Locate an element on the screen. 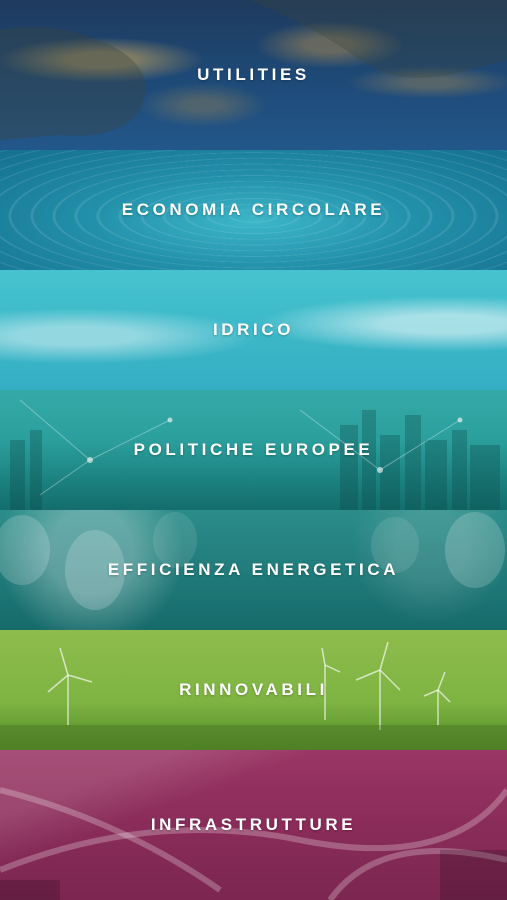 Image resolution: width=507 pixels, height=900 pixels. category-label: INFRASTRUTTURE is located at coordinates (253, 824).